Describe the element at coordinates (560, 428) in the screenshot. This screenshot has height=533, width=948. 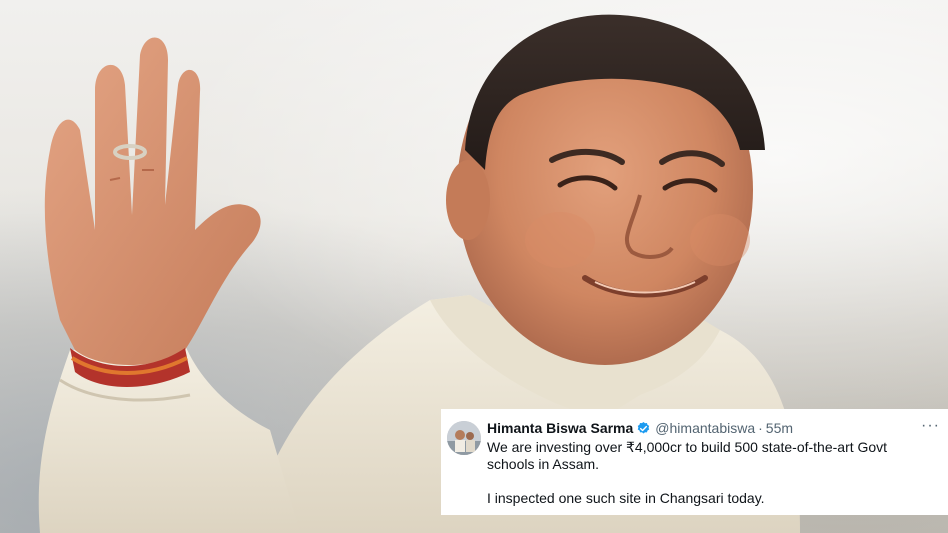
I see `author-name: Himanta Biswa Sarma` at that location.